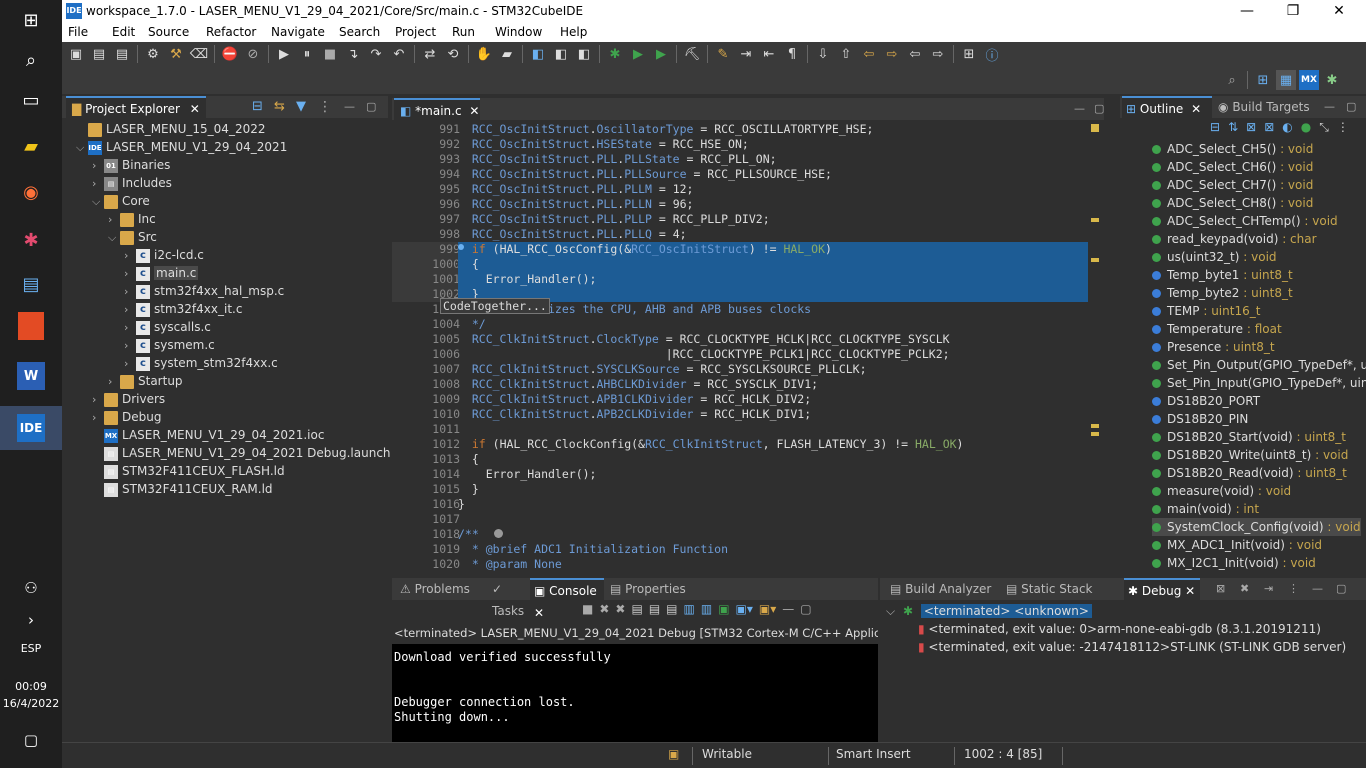 Image resolution: width=1366 pixels, height=768 pixels. I want to click on code-line: RCC_OscInitStruct.PLL.PLLN = 96;, so click(576, 204).